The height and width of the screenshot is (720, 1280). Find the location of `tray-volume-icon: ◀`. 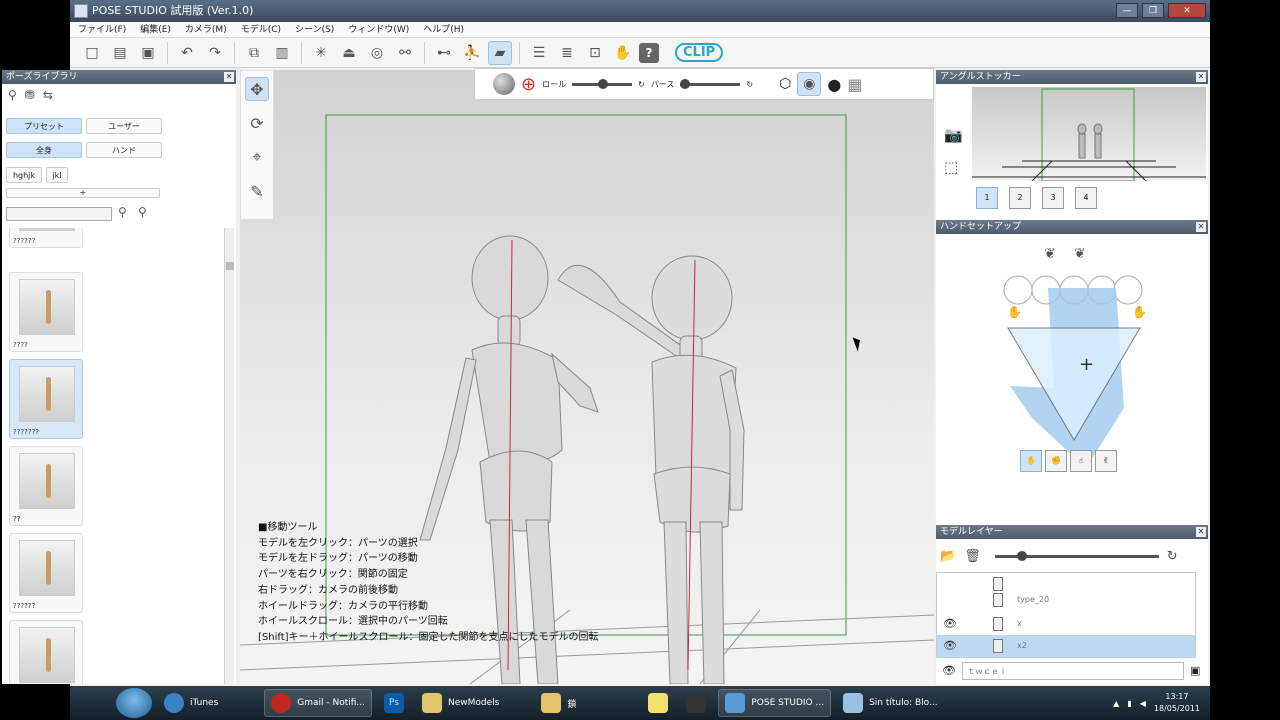

tray-volume-icon: ◀ is located at coordinates (1143, 703).